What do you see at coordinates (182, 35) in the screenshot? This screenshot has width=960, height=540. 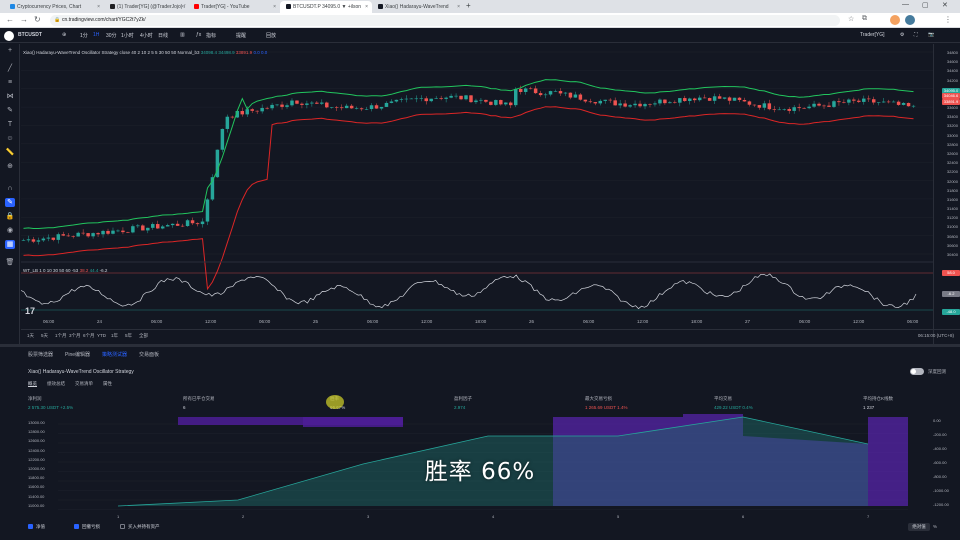 I see `chart-type-icon: ▥` at bounding box center [182, 35].